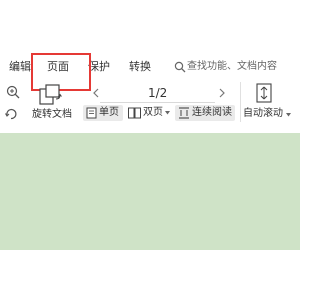 Image resolution: width=320 pixels, height=300 pixels. Describe the element at coordinates (157, 93) in the screenshot. I see `page-indicator: 1/2` at that location.